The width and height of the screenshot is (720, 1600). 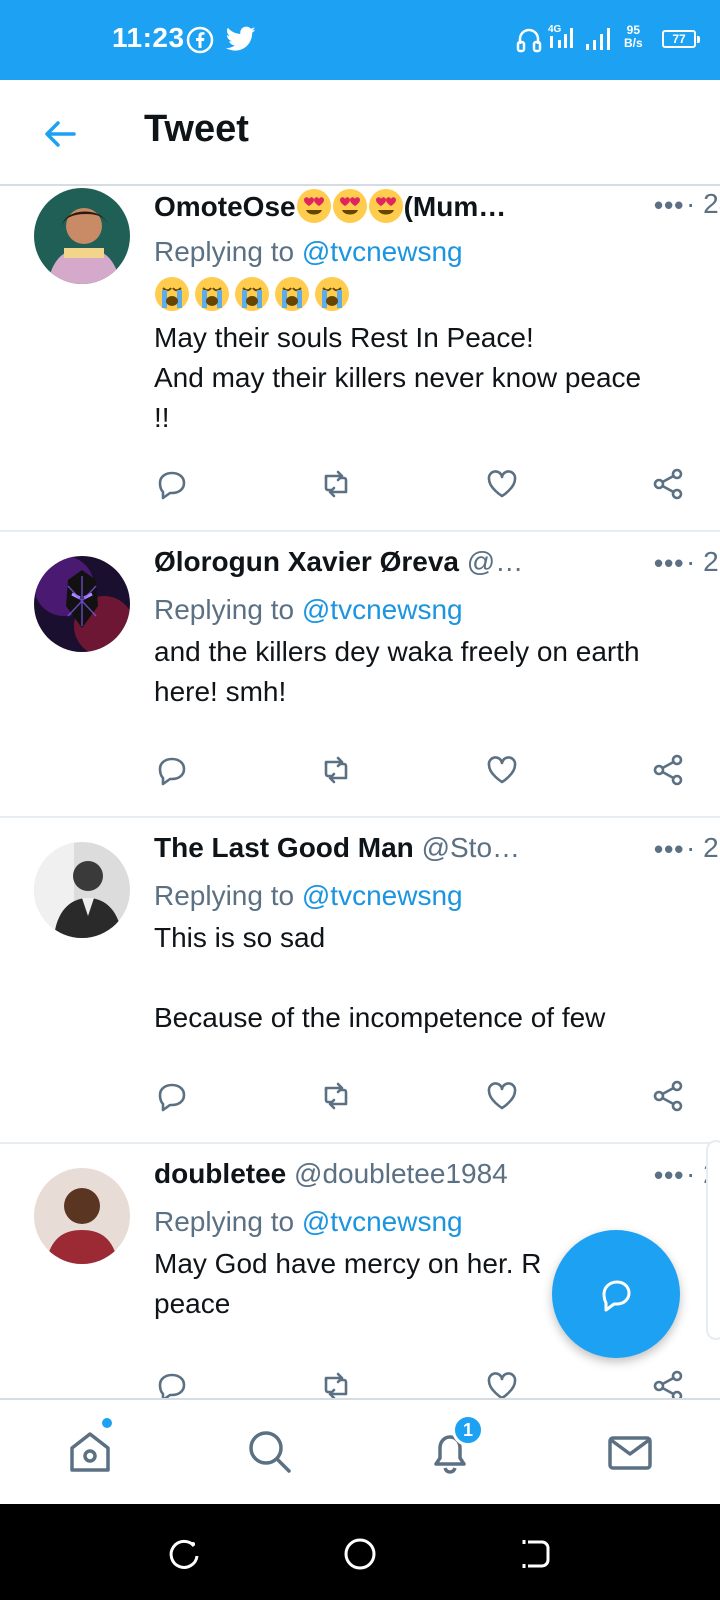 What do you see at coordinates (306, 561) in the screenshot?
I see `display-name: Ølorogun Xavier Øreva` at bounding box center [306, 561].